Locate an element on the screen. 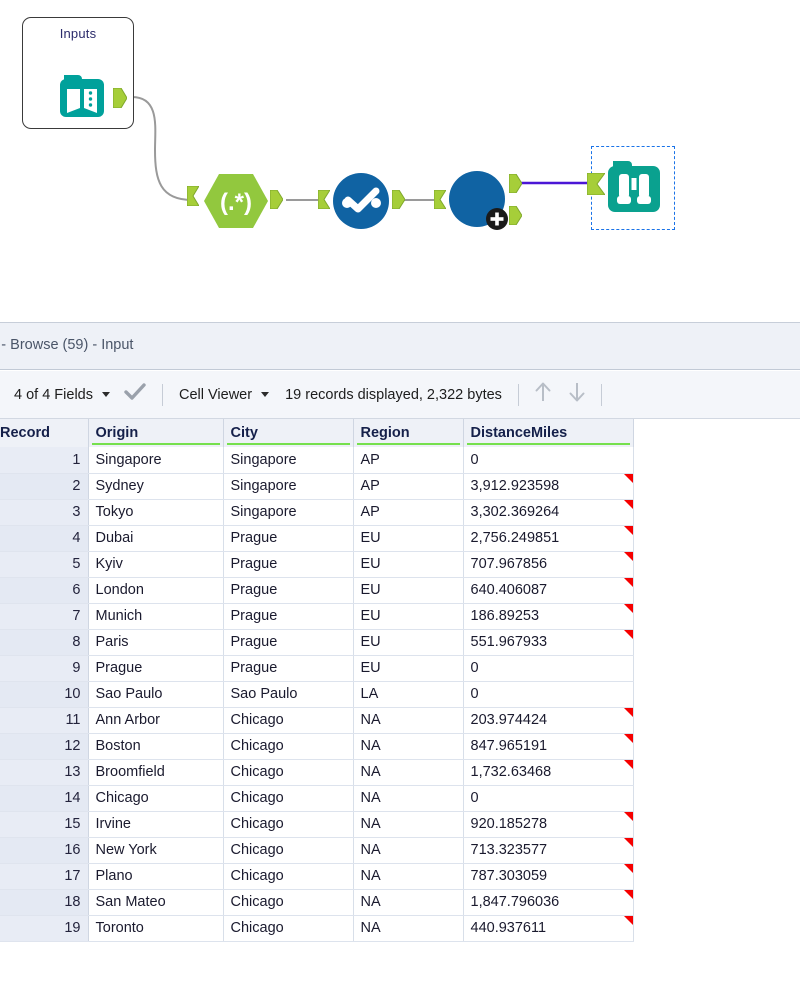 The width and height of the screenshot is (800, 999). table-row: 3 Tokyo Singapore AP 3,302.369264 is located at coordinates (317, 512).